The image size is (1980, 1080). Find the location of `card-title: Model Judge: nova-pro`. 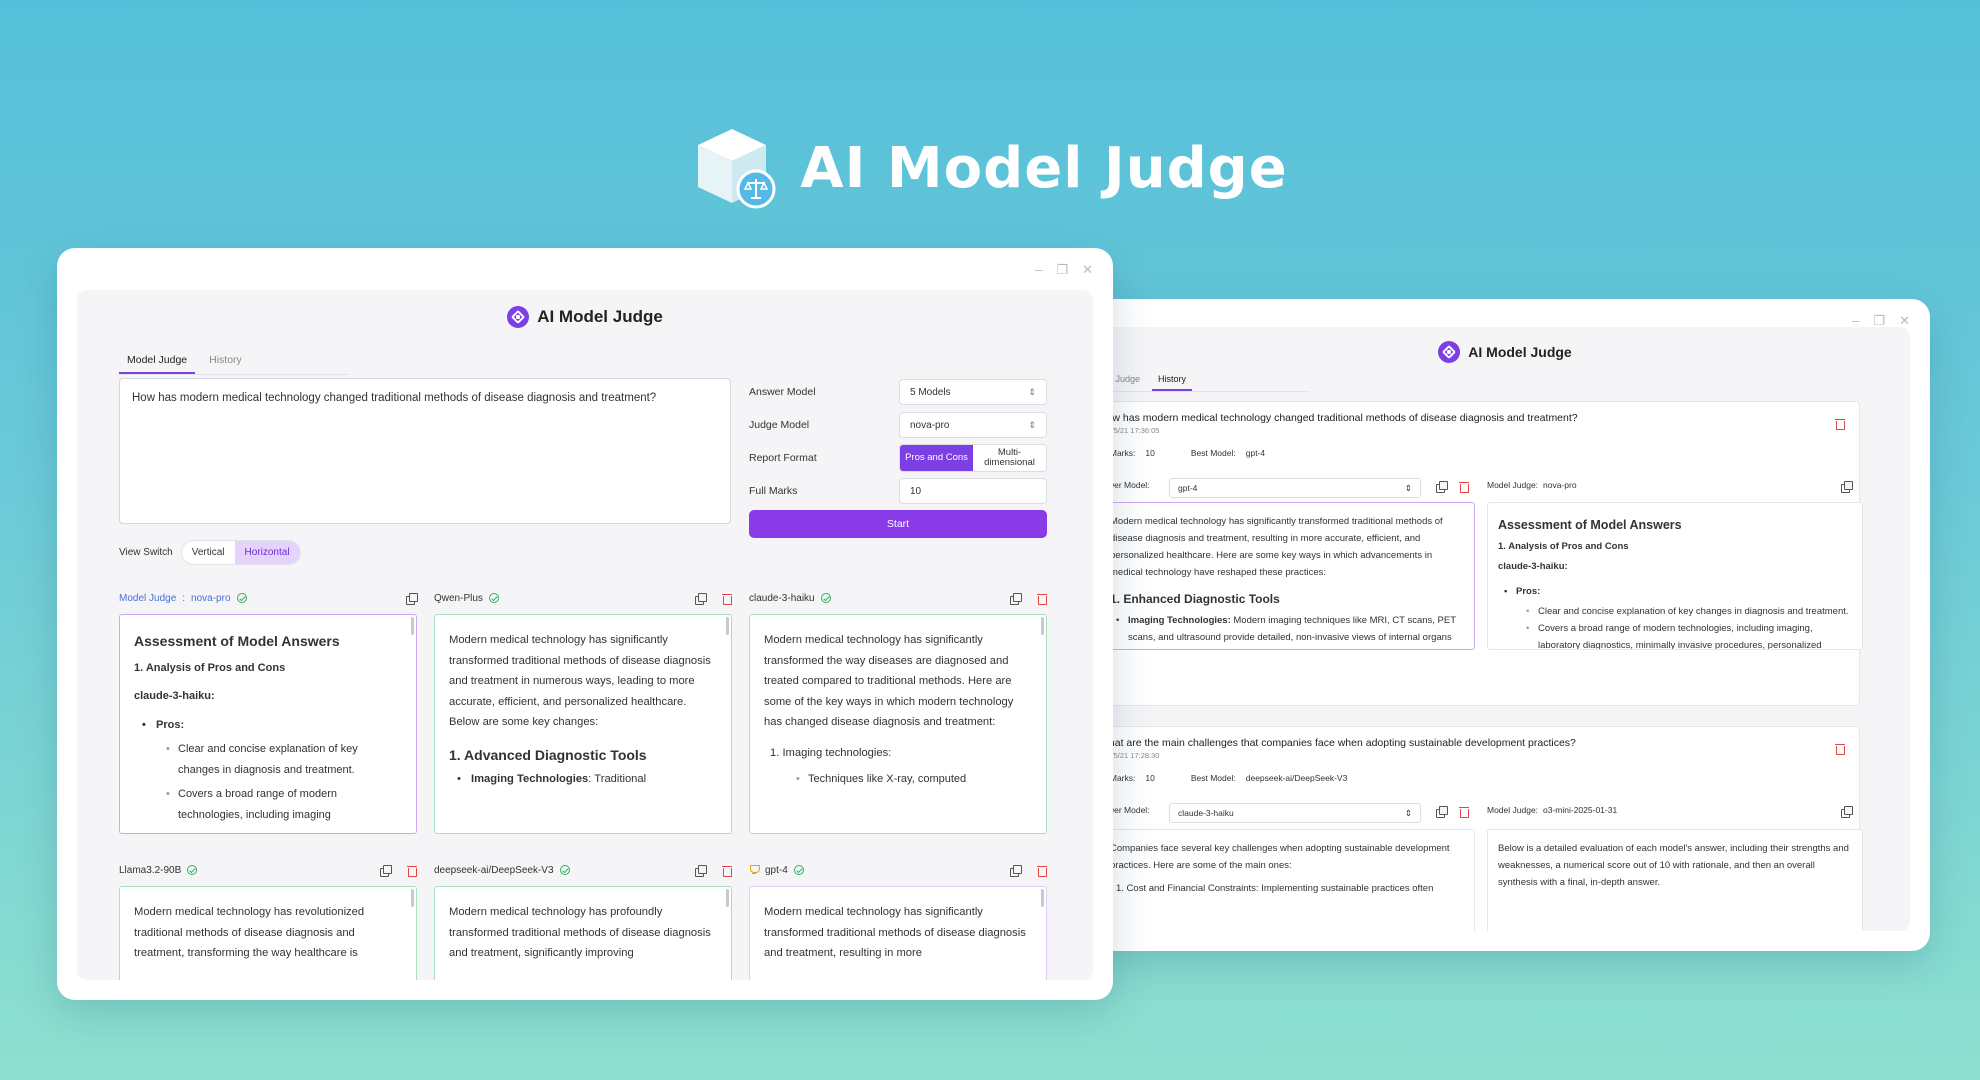

card-title: Model Judge: nova-pro is located at coordinates (183, 598).